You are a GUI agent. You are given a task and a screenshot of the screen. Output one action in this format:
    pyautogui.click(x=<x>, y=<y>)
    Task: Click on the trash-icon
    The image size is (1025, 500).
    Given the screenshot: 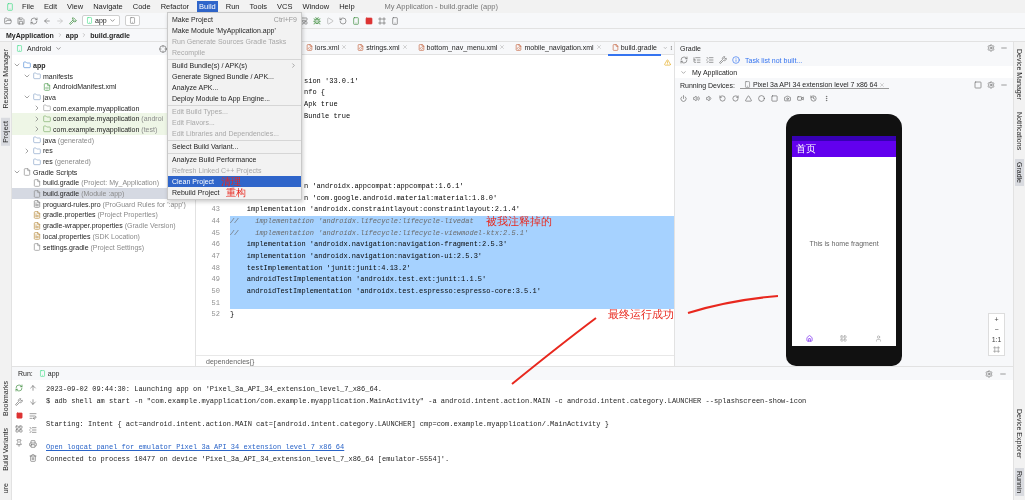 What is the action you would take?
    pyautogui.click(x=33, y=458)
    